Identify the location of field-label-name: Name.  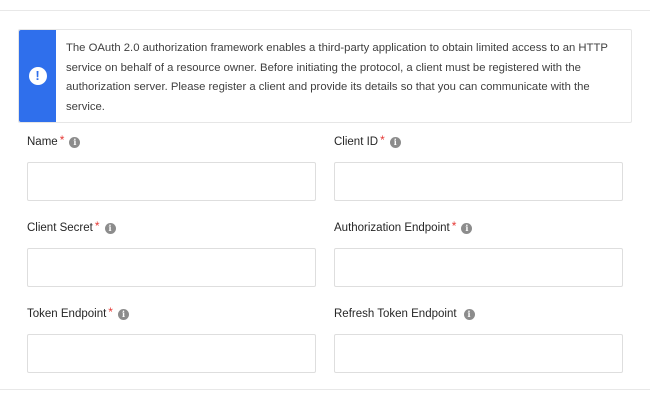
(42, 142).